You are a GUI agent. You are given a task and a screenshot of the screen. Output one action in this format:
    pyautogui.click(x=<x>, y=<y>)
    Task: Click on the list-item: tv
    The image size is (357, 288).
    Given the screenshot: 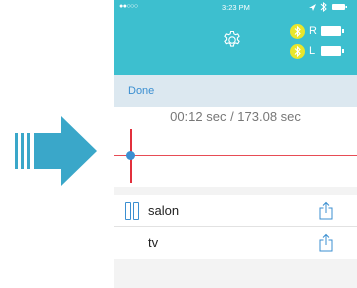 What is the action you would take?
    pyautogui.click(x=235, y=243)
    